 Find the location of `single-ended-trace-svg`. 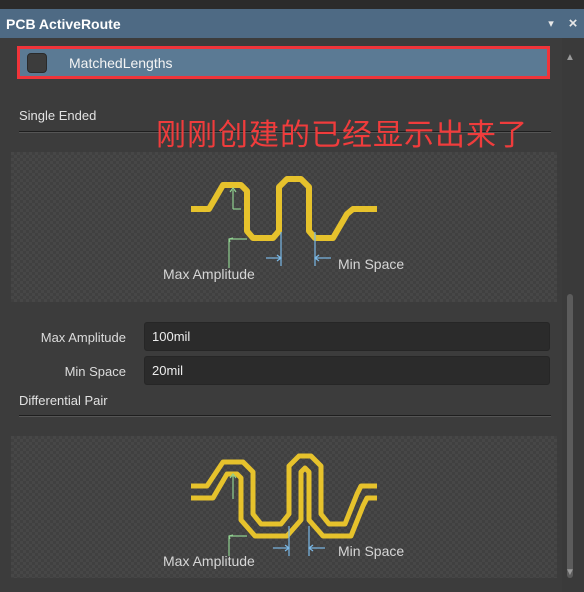

single-ended-trace-svg is located at coordinates (284, 222).